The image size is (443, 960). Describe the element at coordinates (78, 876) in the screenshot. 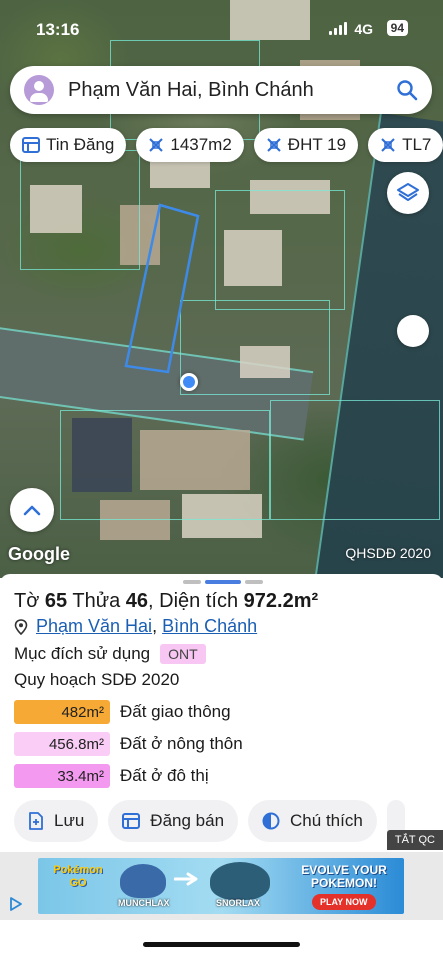

I see `ad-logo: Pokémon GO` at that location.